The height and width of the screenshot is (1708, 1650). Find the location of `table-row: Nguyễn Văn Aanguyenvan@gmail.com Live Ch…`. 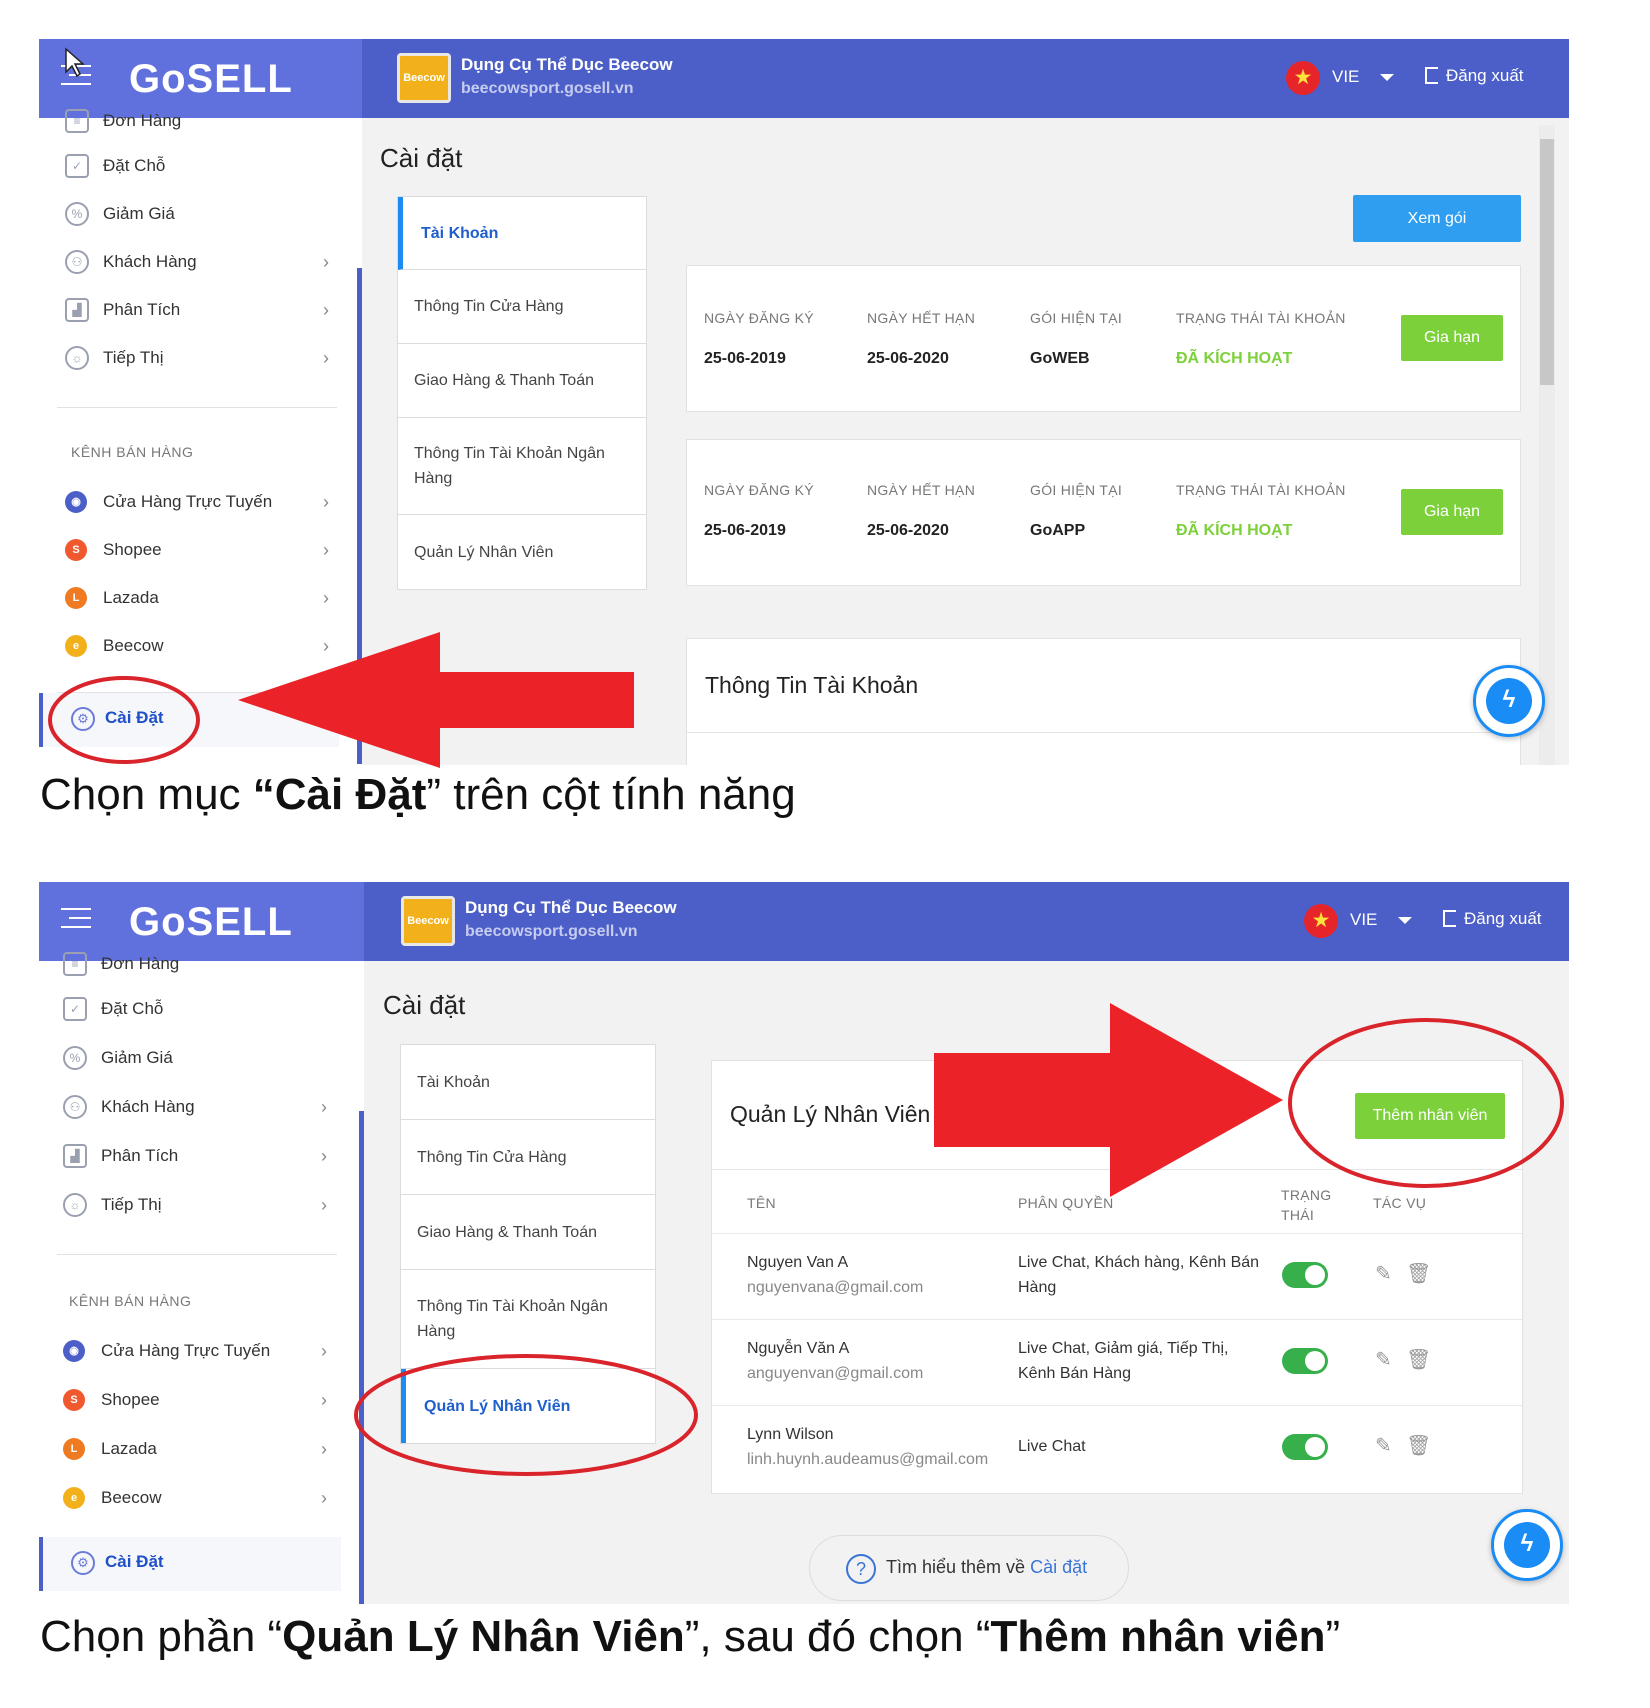

table-row: Nguyễn Văn Aanguyenvan@gmail.com Live Ch… is located at coordinates (1117, 1362).